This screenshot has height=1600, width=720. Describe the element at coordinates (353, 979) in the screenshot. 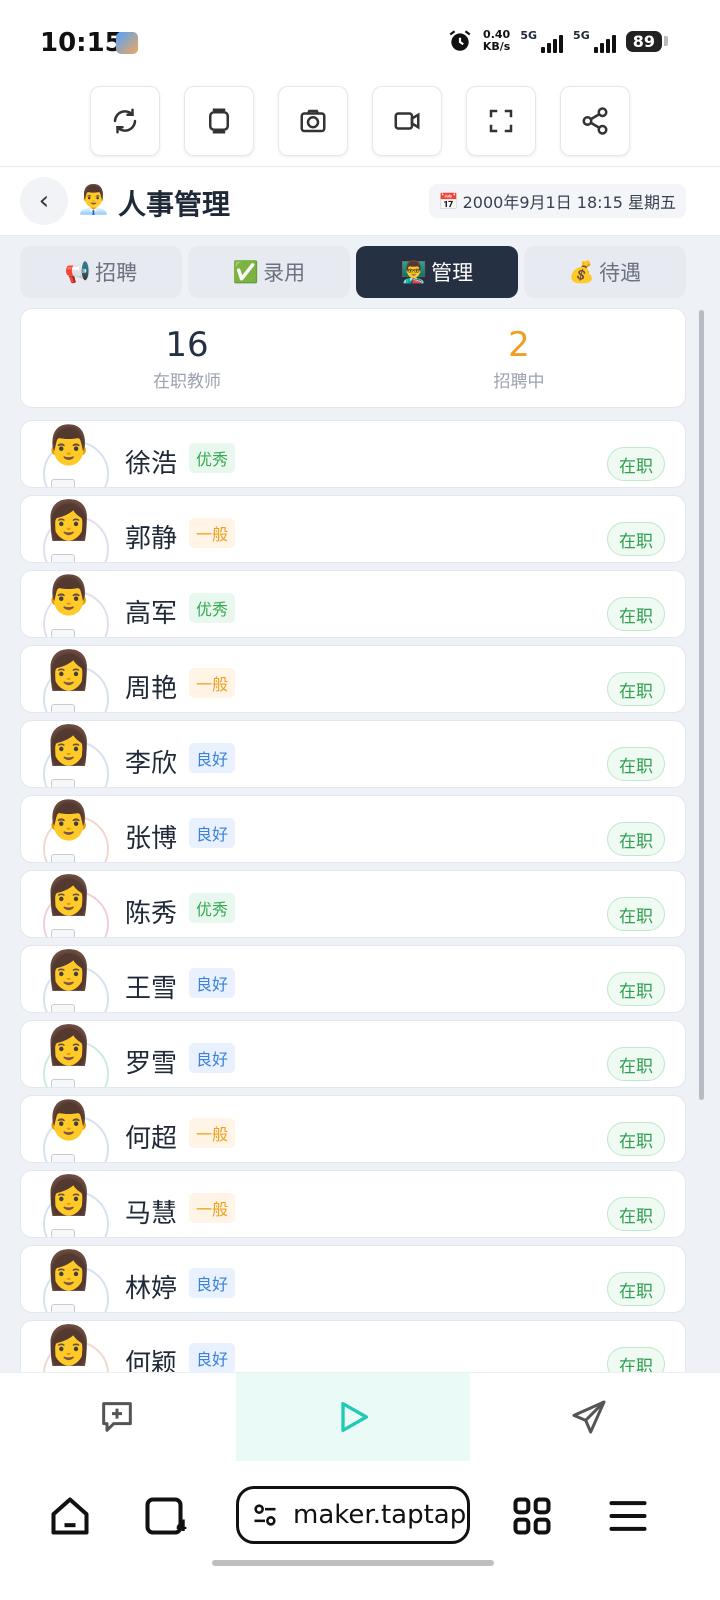

I see `teacher-card: 👩 王雪 良好 在职 女 · 35岁 · 汽车工程系 查看 ›` at that location.